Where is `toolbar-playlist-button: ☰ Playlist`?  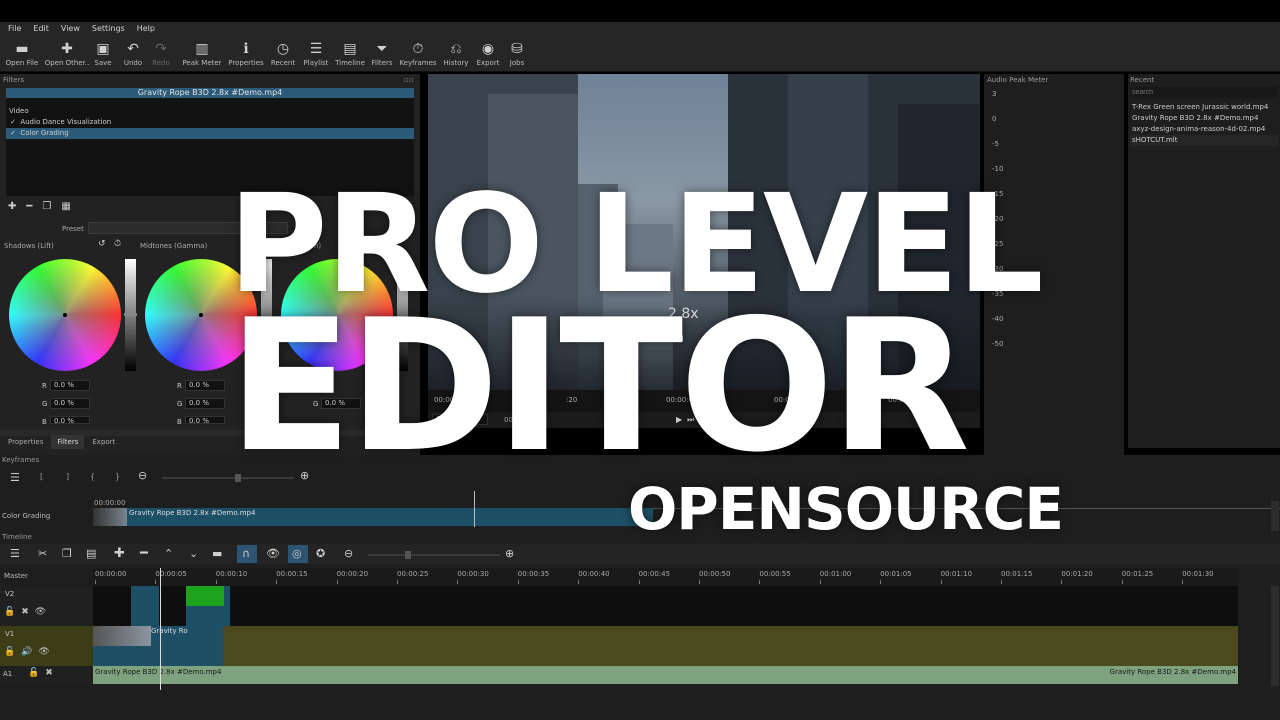 toolbar-playlist-button: ☰ Playlist is located at coordinates (316, 55).